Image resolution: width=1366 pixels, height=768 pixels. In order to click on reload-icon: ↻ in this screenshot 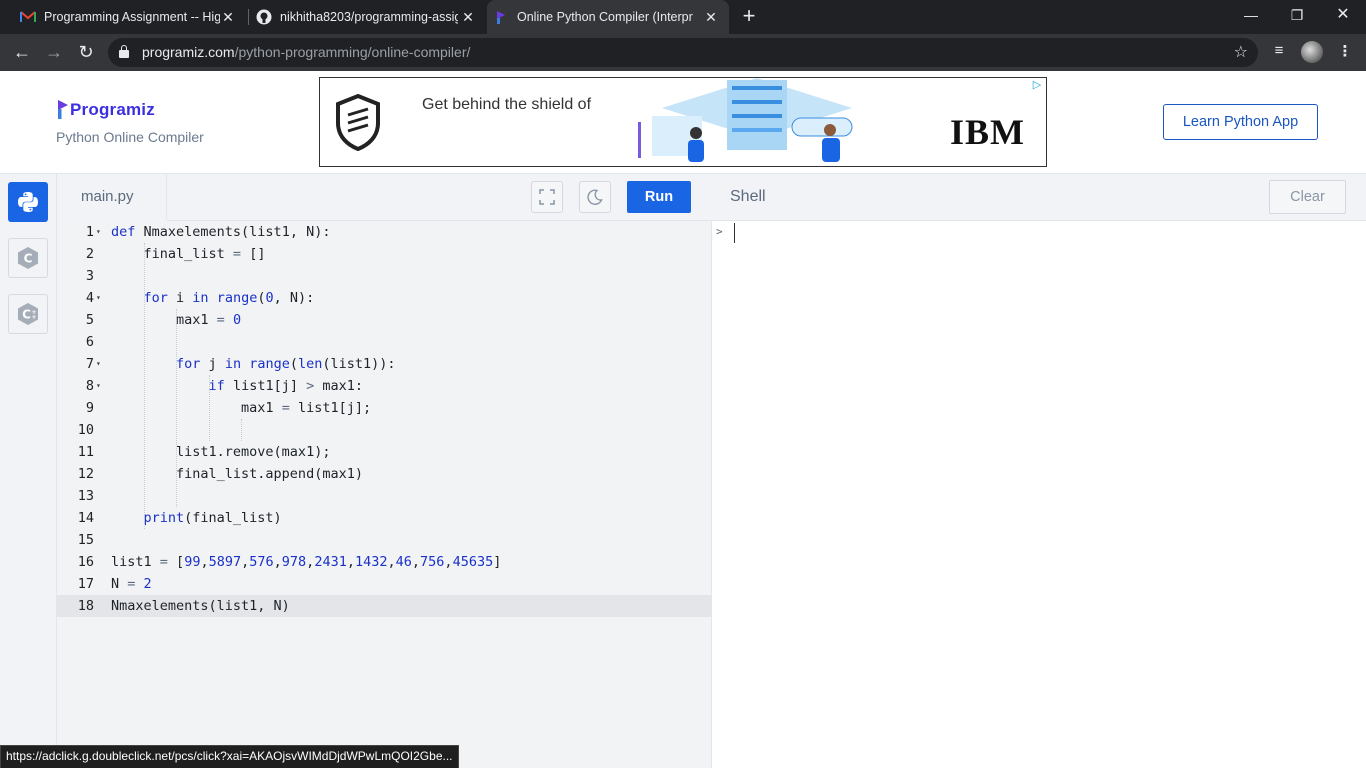, I will do `click(86, 53)`.